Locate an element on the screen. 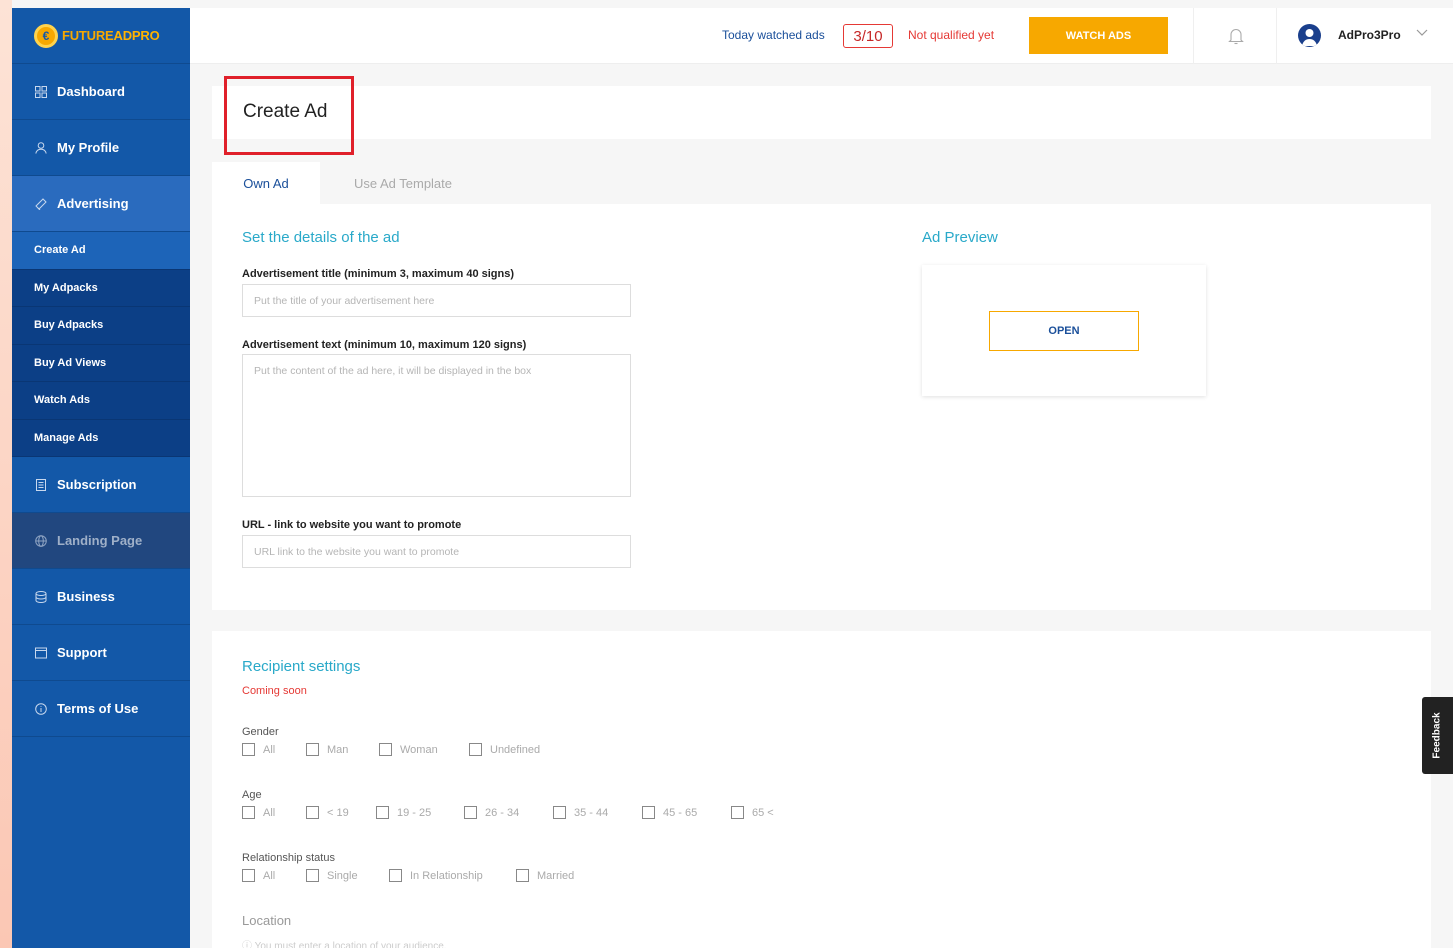 This screenshot has width=1453, height=948. recipient-heading: Recipient settings is located at coordinates (301, 666).